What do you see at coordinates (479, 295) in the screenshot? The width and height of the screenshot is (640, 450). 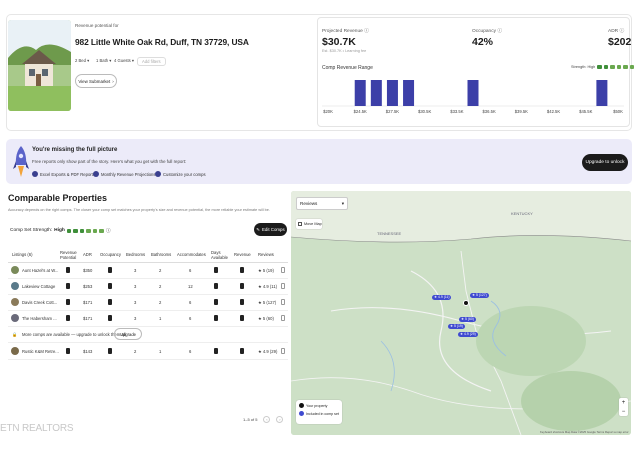 I see `map-pin-comp: ★ 5 (127)` at bounding box center [479, 295].